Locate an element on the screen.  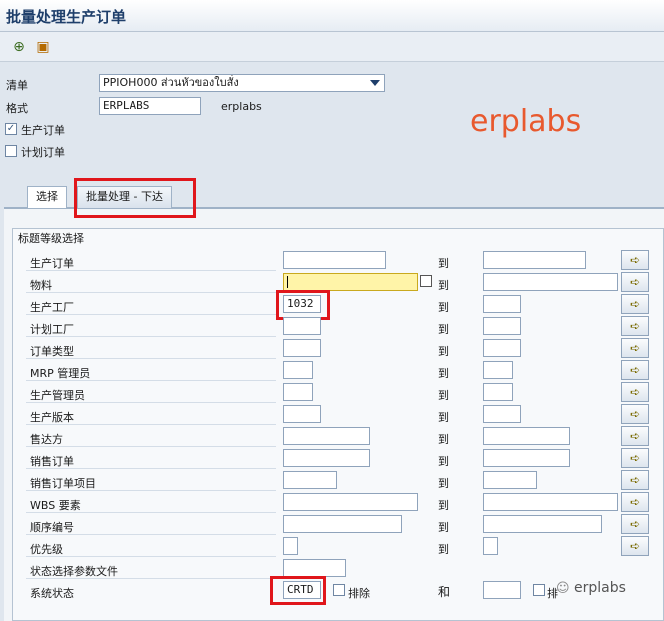
row-label-system-status: 系统状态 is located at coordinates (52, 593).